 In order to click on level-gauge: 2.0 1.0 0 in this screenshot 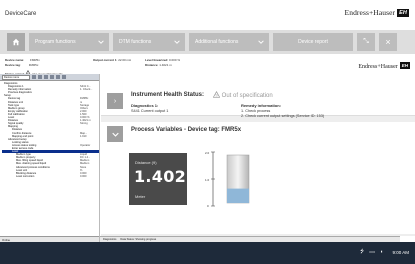, I will do `click(210, 179)`.